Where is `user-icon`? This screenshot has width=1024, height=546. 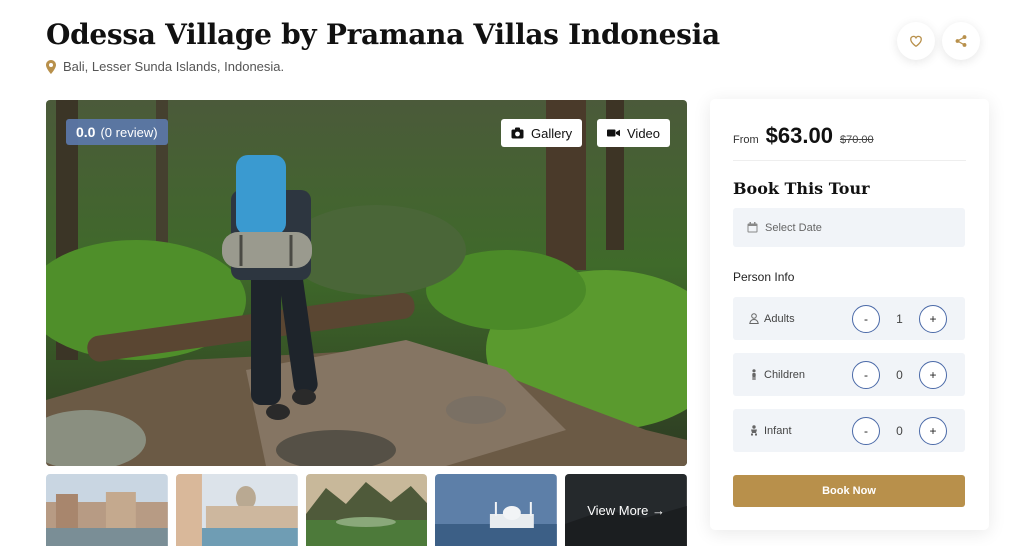
user-icon is located at coordinates (754, 318).